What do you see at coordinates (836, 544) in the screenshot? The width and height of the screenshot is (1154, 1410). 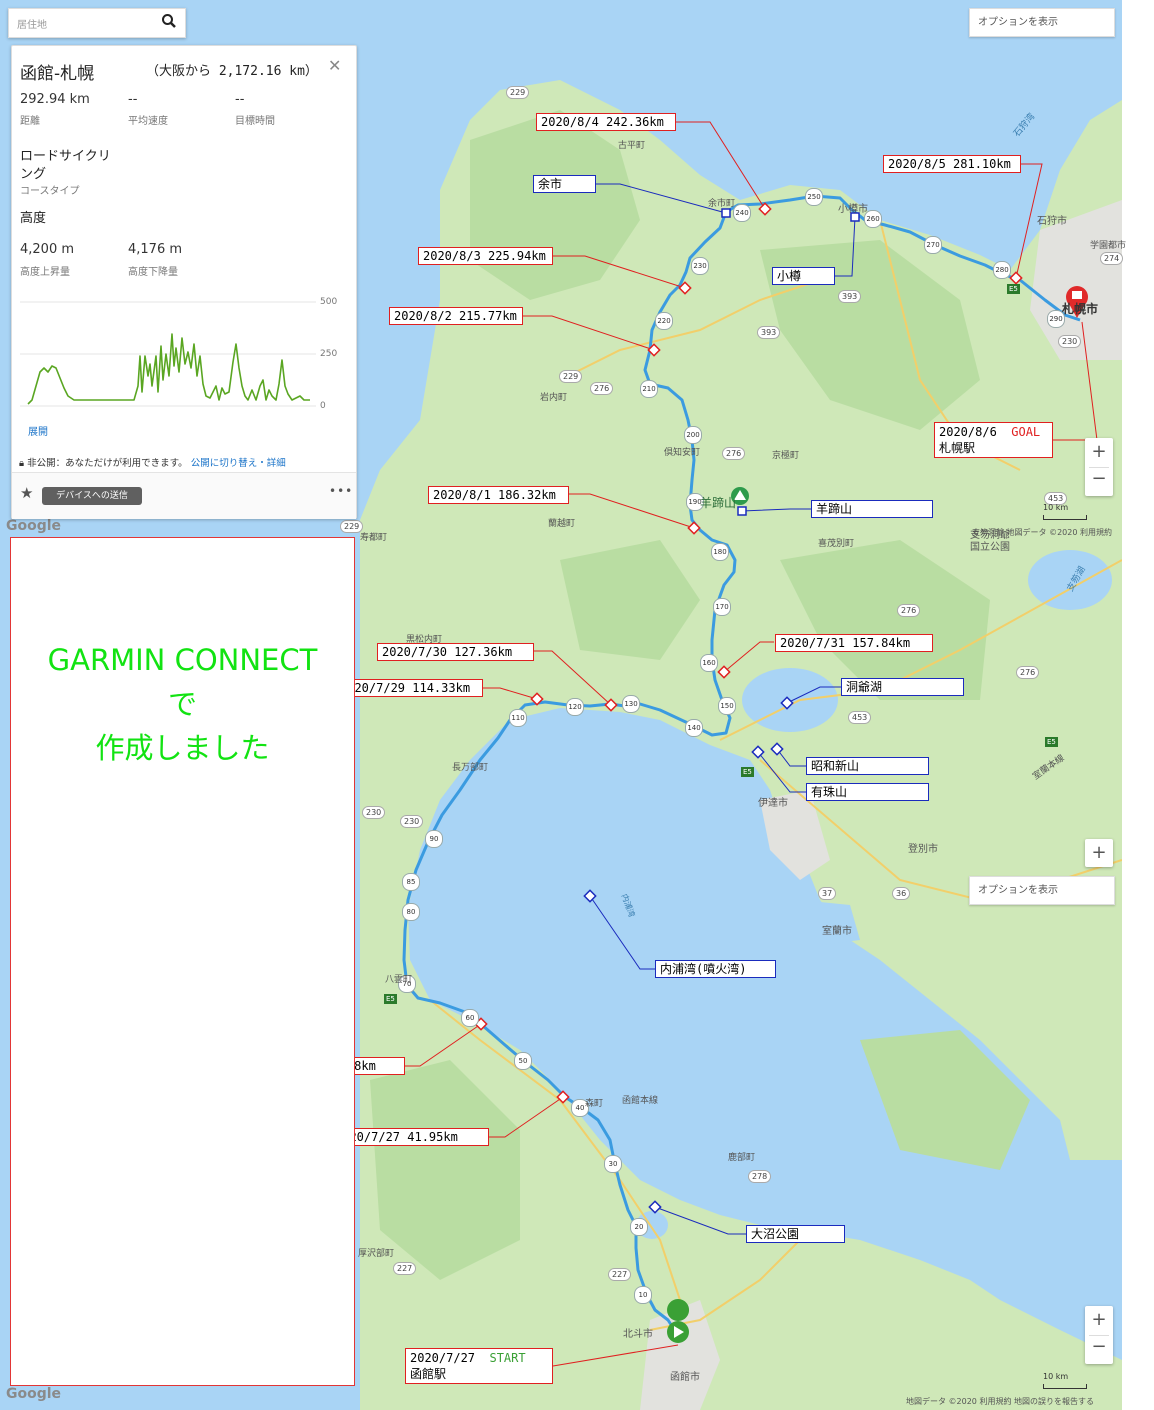 I see `town-label: 喜茂別町` at bounding box center [836, 544].